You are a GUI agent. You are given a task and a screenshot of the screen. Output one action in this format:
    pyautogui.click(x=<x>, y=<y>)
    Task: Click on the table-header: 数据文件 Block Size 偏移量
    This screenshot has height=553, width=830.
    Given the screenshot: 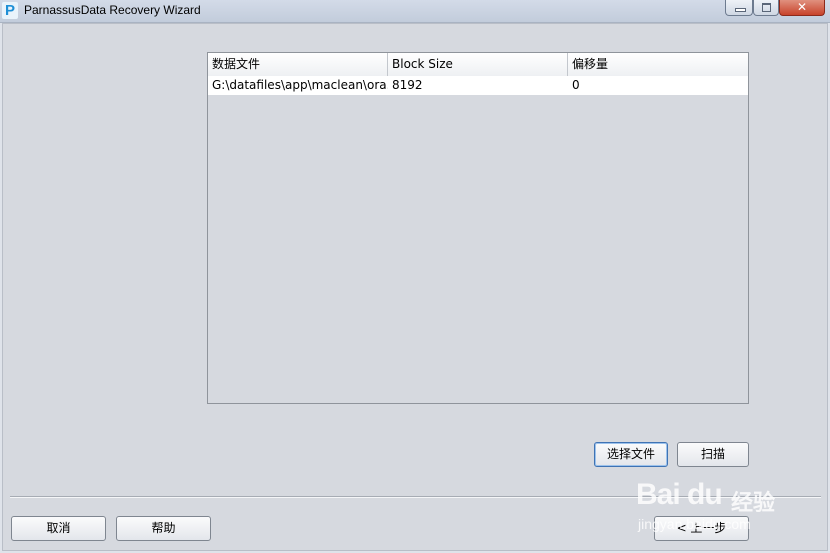 What is the action you would take?
    pyautogui.click(x=478, y=65)
    